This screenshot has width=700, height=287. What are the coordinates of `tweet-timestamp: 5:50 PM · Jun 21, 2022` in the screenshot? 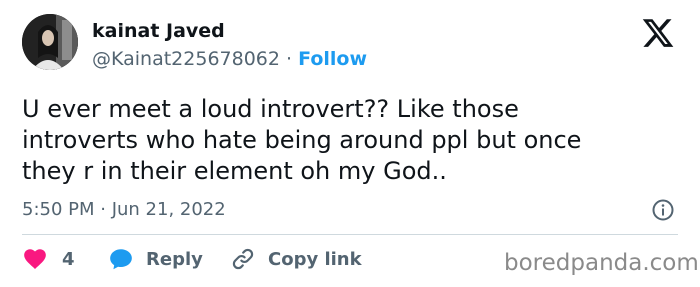 It's located at (124, 209).